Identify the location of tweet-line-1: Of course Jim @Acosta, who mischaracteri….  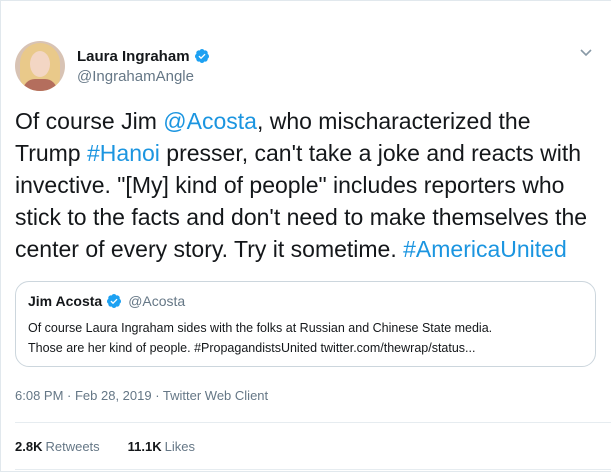
(273, 121).